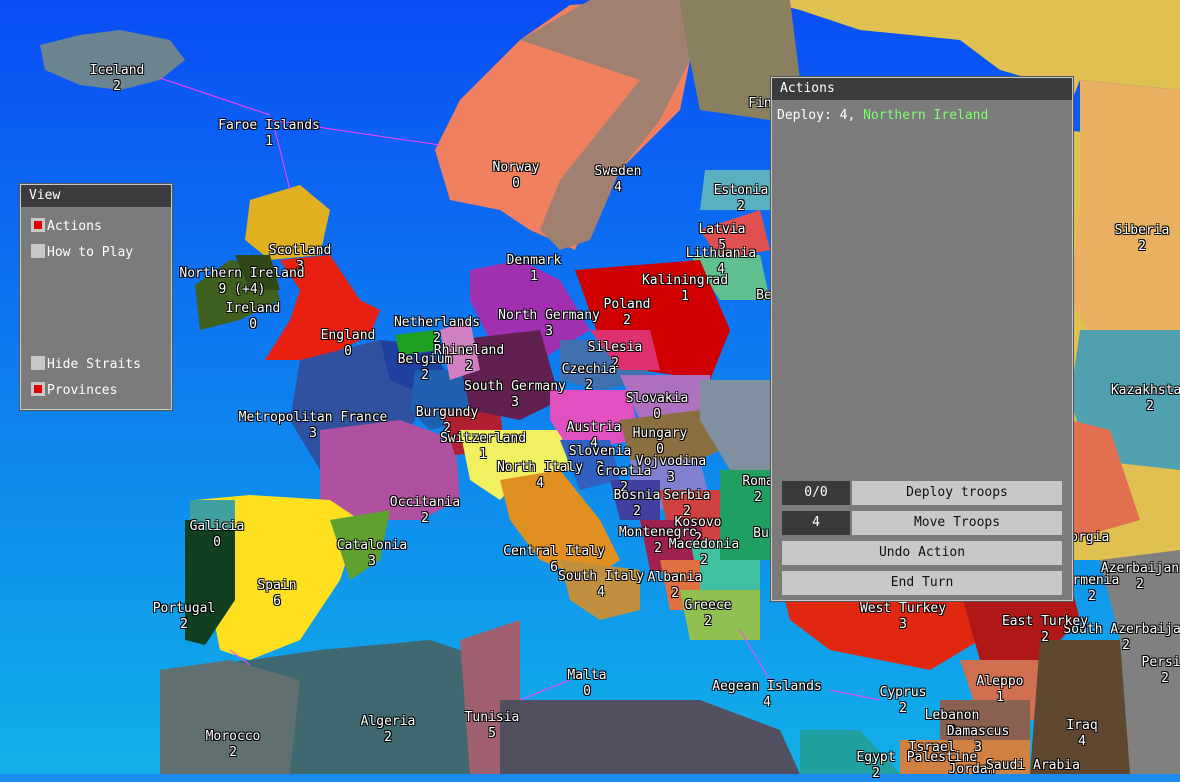 This screenshot has width=1180, height=782. Describe the element at coordinates (269, 134) in the screenshot. I see `province-label: Faroe Islands 1` at that location.